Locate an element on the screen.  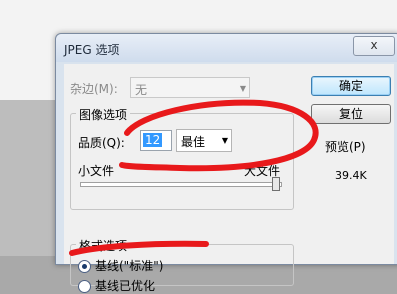
dialog-title: JPEG 选项 is located at coordinates (92, 50).